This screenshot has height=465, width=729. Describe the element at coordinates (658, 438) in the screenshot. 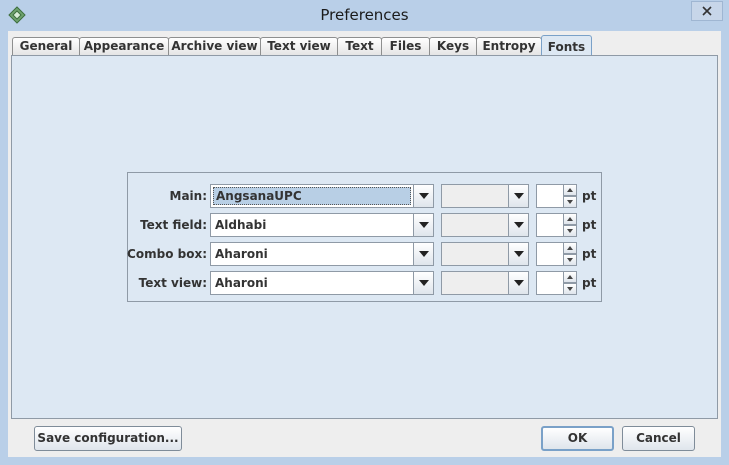

I see `cancel-button: Cancel` at that location.